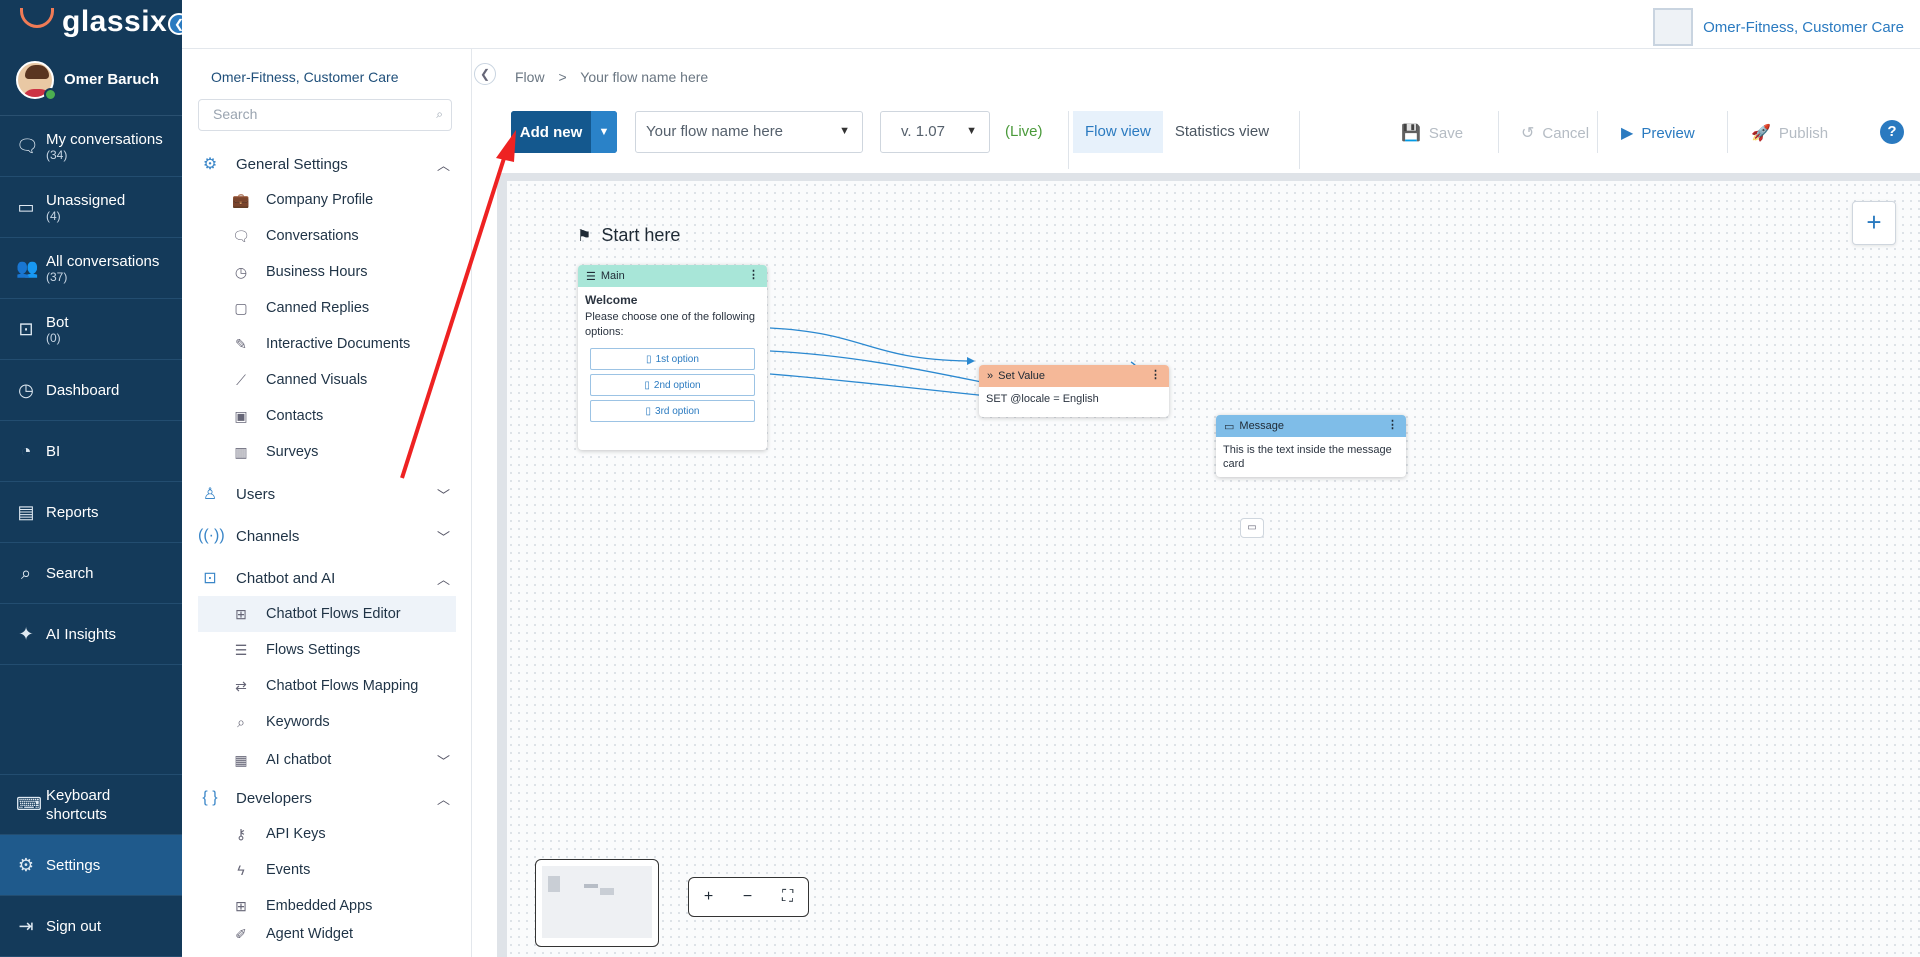 This screenshot has width=1920, height=957. Describe the element at coordinates (1022, 376) in the screenshot. I see `card-title: Set Value` at that location.